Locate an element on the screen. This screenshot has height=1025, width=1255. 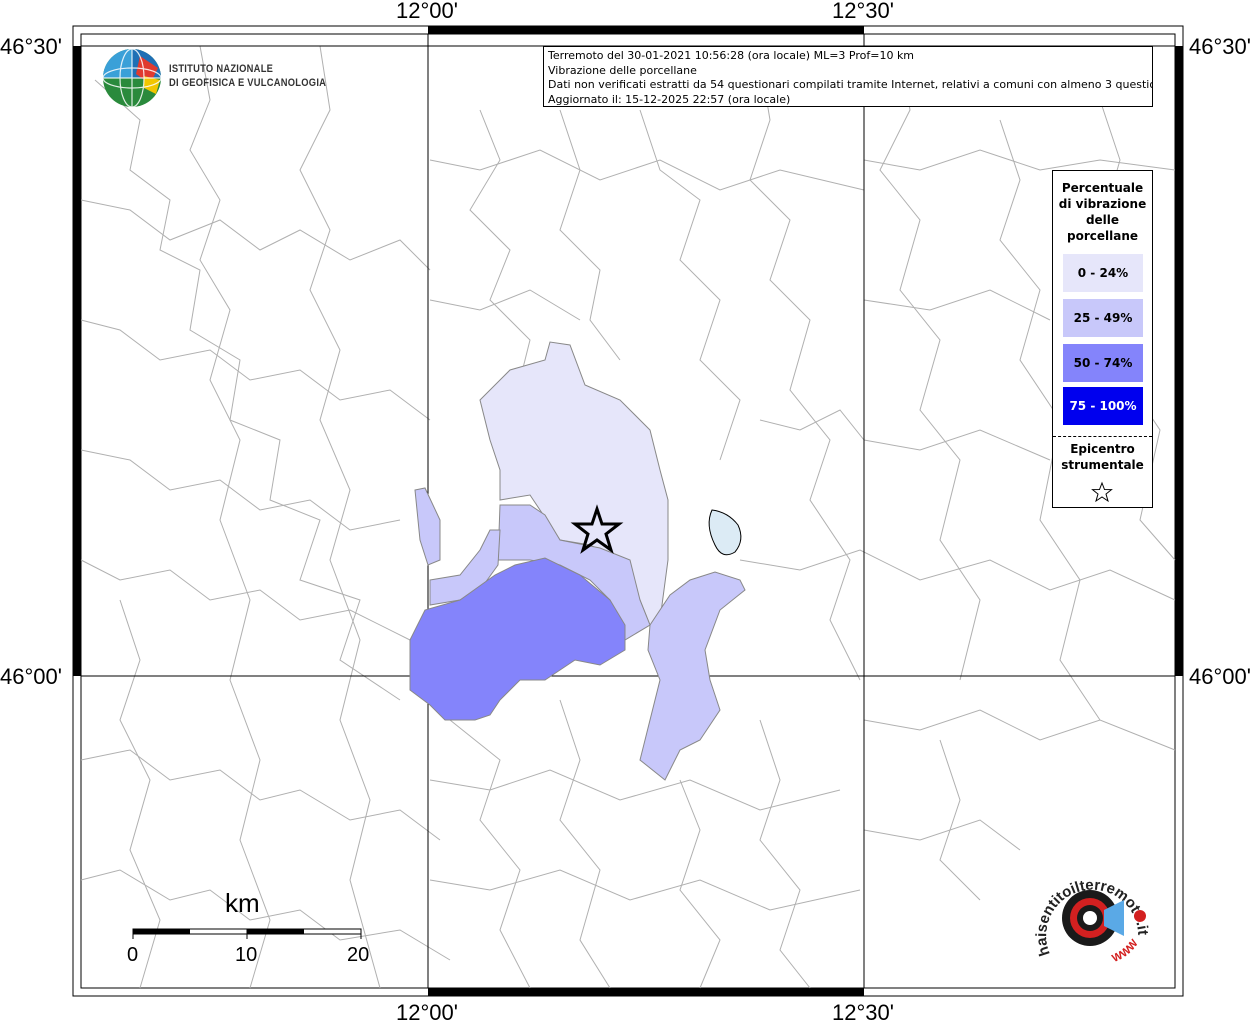
legend-title-line: porcellane is located at coordinates (1102, 236).